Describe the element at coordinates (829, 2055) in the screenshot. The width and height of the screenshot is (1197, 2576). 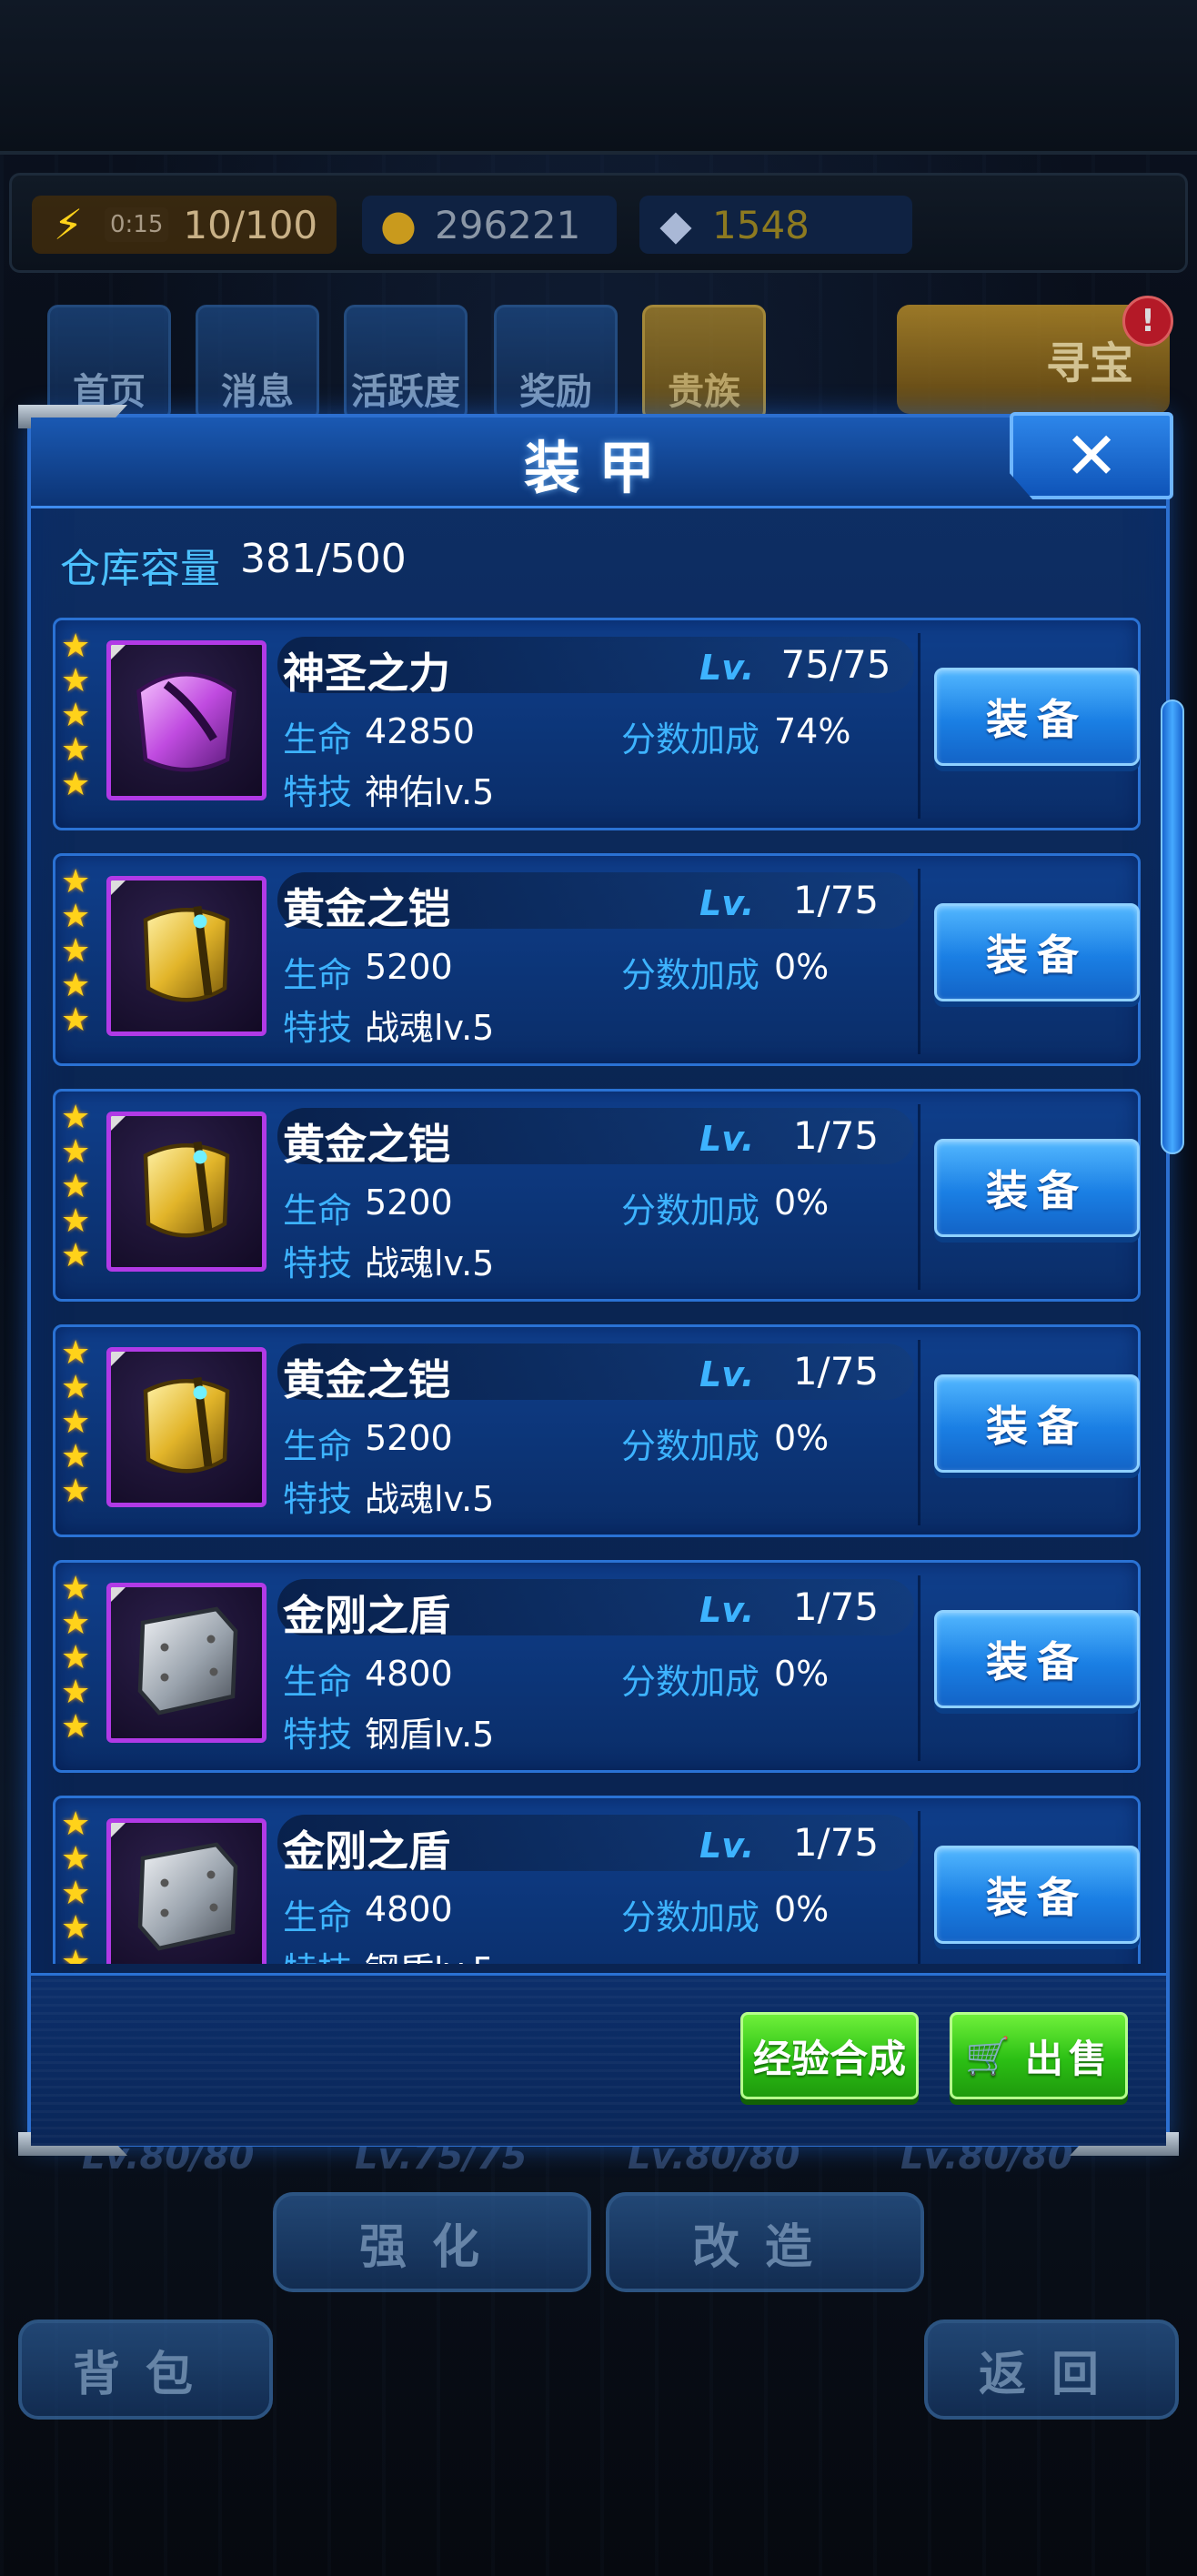
I see `exp-synthesis-button: 经验合成` at that location.